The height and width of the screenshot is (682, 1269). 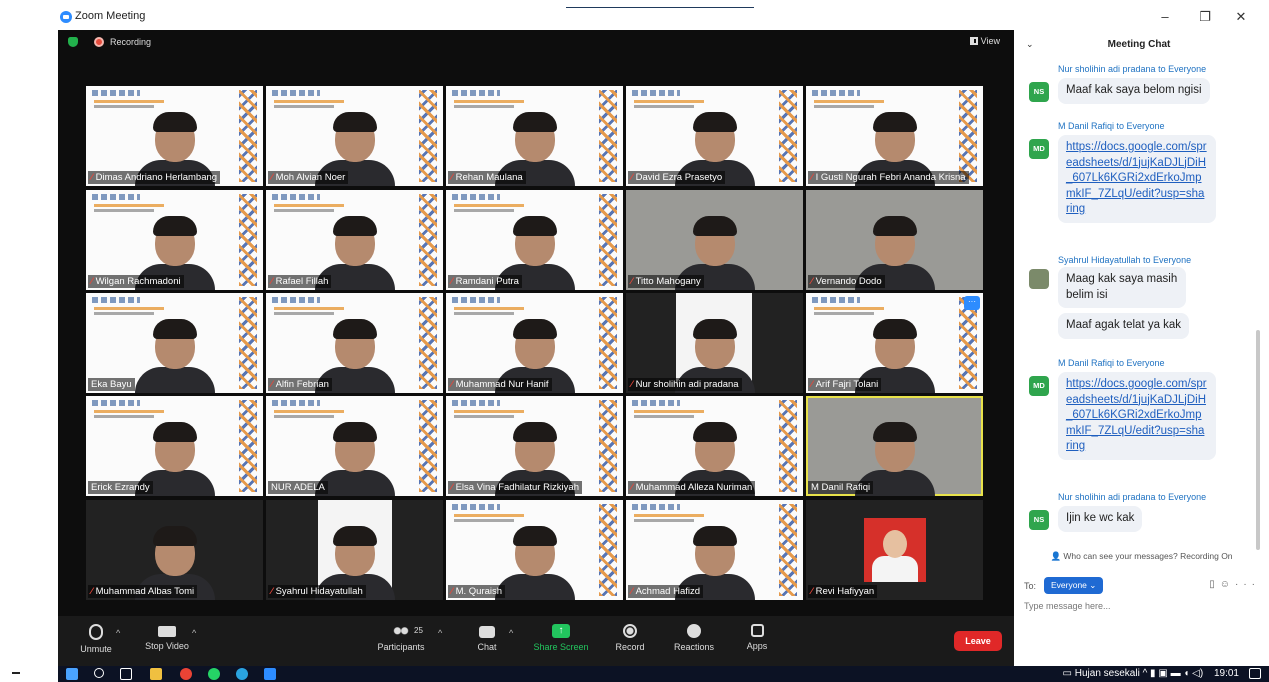 I want to click on file-explorer-icon, so click(x=156, y=674).